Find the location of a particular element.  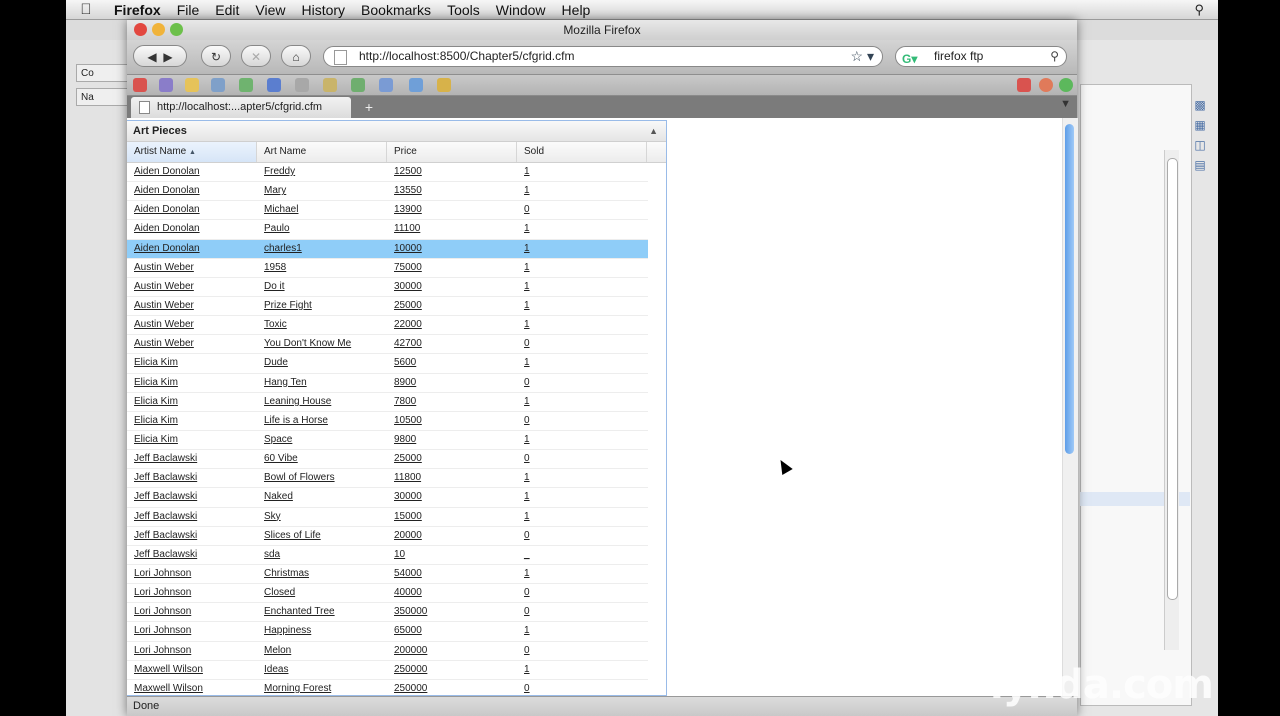

cell-artist: Maxwell Wilson is located at coordinates (192, 670).